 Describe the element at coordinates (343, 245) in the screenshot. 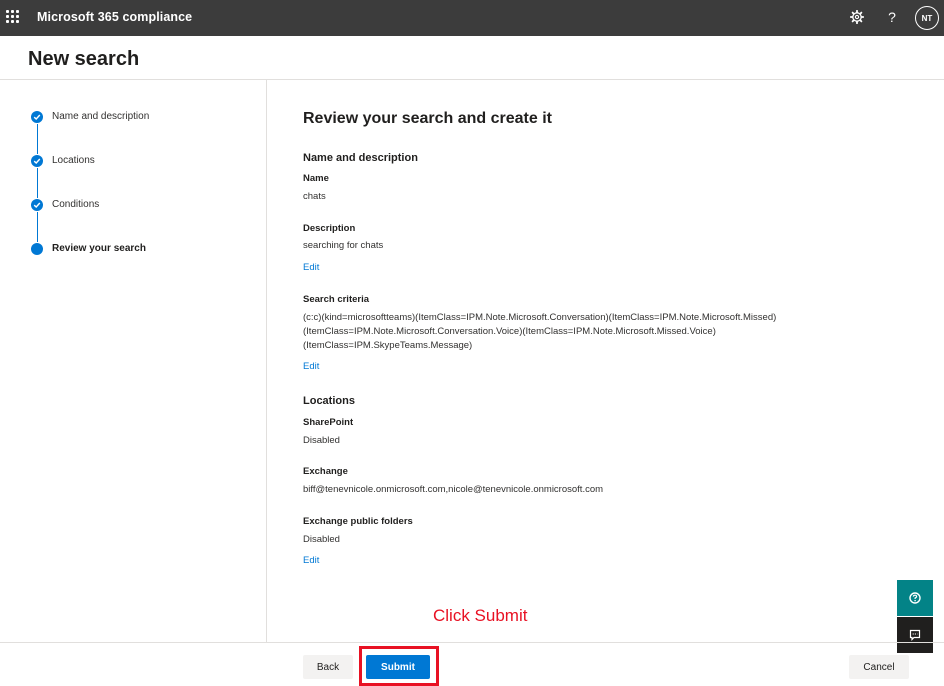

I see `description-value: searching for chats` at that location.